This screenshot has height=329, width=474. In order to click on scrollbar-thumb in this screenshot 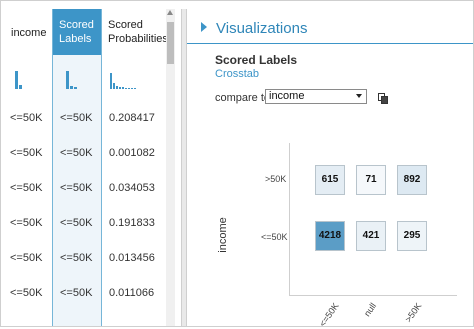, I will do `click(170, 43)`.